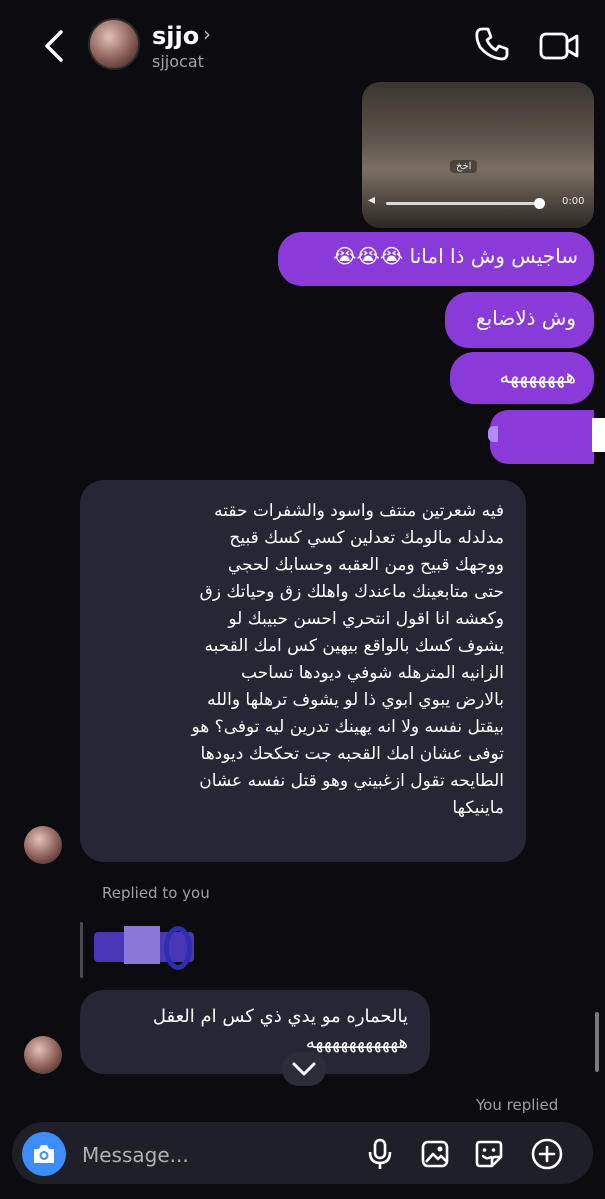 The height and width of the screenshot is (1199, 605). What do you see at coordinates (461, 203) in the screenshot?
I see `video-progress-bar` at bounding box center [461, 203].